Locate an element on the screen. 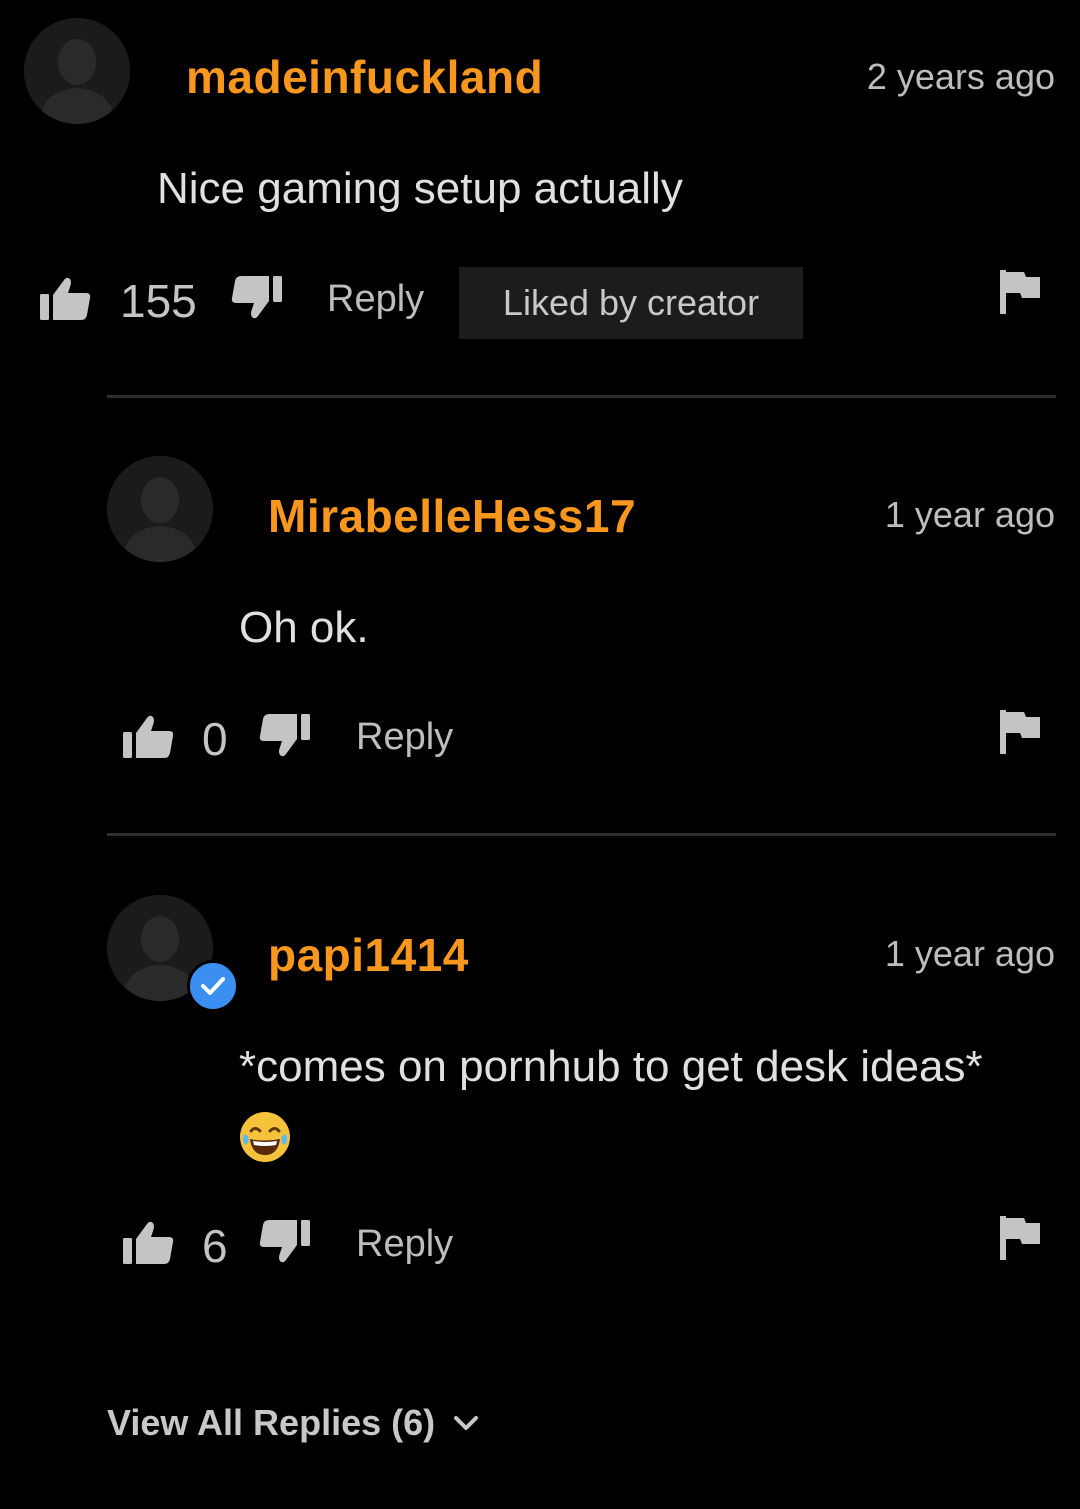 This screenshot has height=1509, width=1080. comment-username: MirabelleHess17 is located at coordinates (452, 516).